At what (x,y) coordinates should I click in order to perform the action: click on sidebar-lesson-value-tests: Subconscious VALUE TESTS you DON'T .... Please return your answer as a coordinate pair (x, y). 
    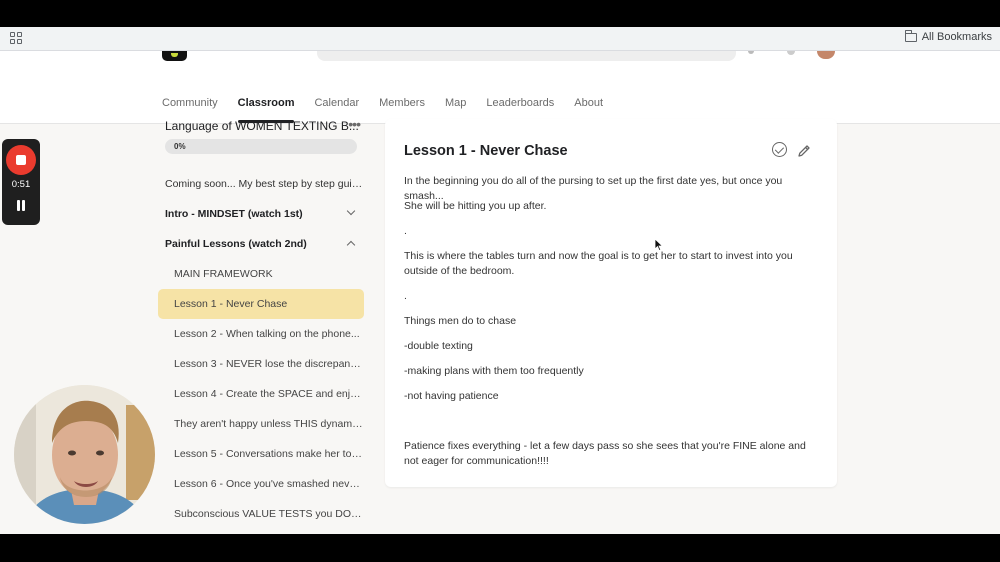
    Looking at the image, I should click on (261, 514).